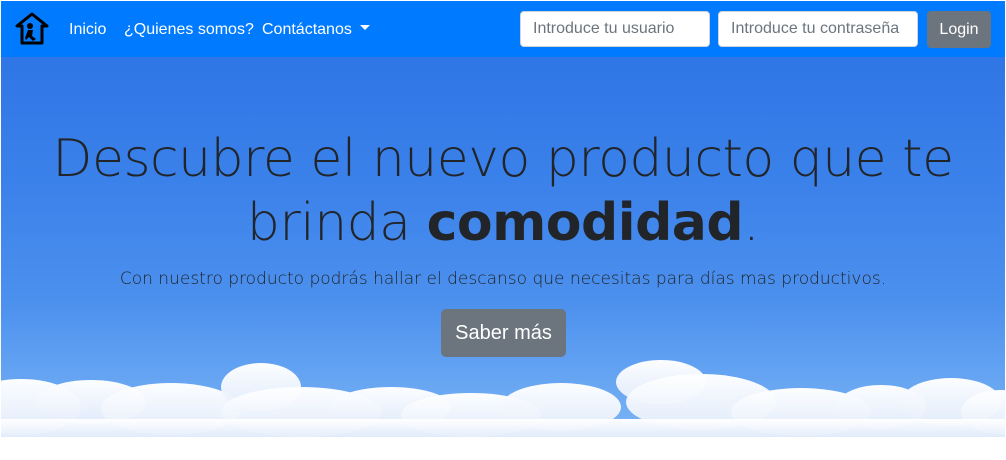 The height and width of the screenshot is (460, 1006). I want to click on nav-link-quienes-somos: ¿Quienes somos?, so click(189, 30).